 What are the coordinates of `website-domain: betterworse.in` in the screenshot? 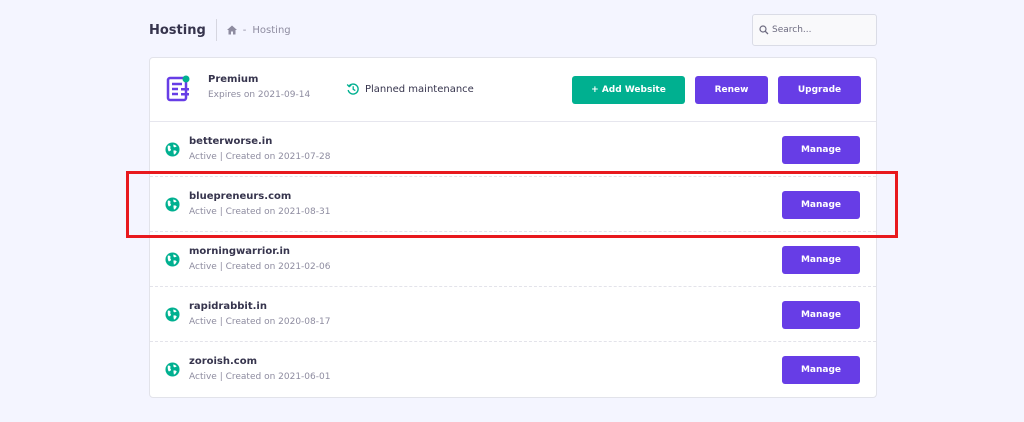 It's located at (259, 141).